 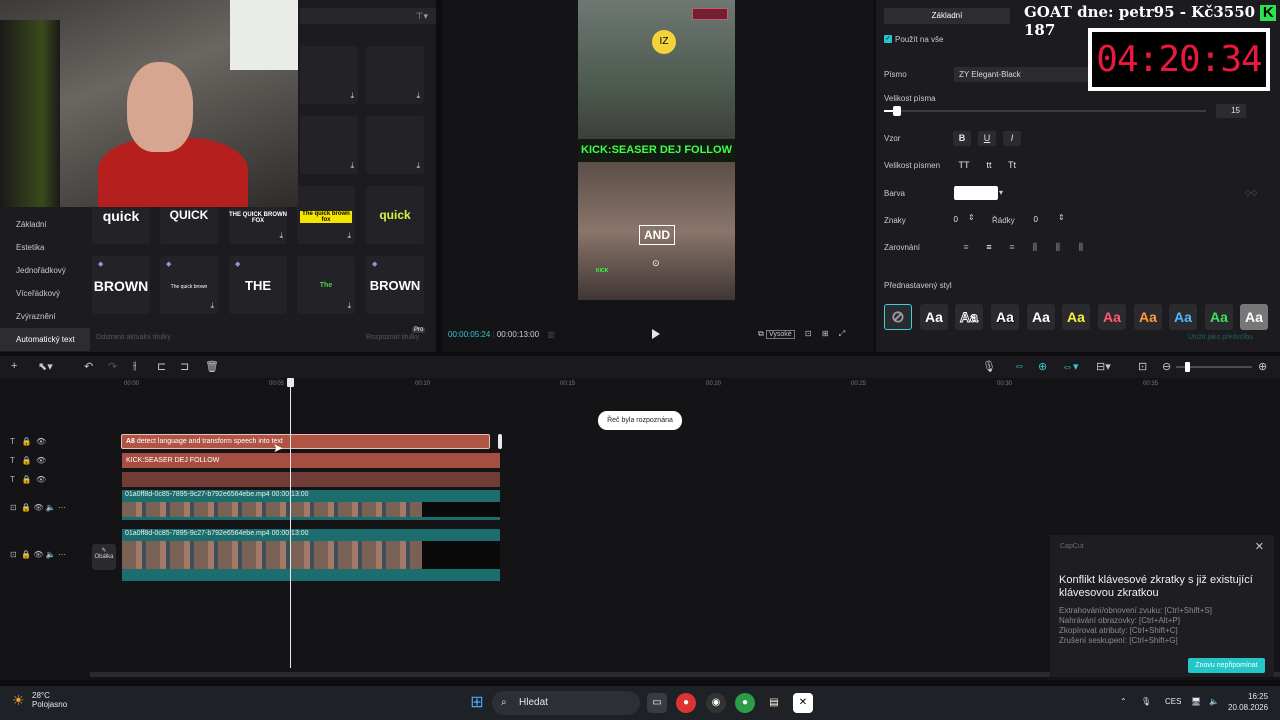 I want to click on apply-all-checkbox: ✓, so click(x=888, y=39).